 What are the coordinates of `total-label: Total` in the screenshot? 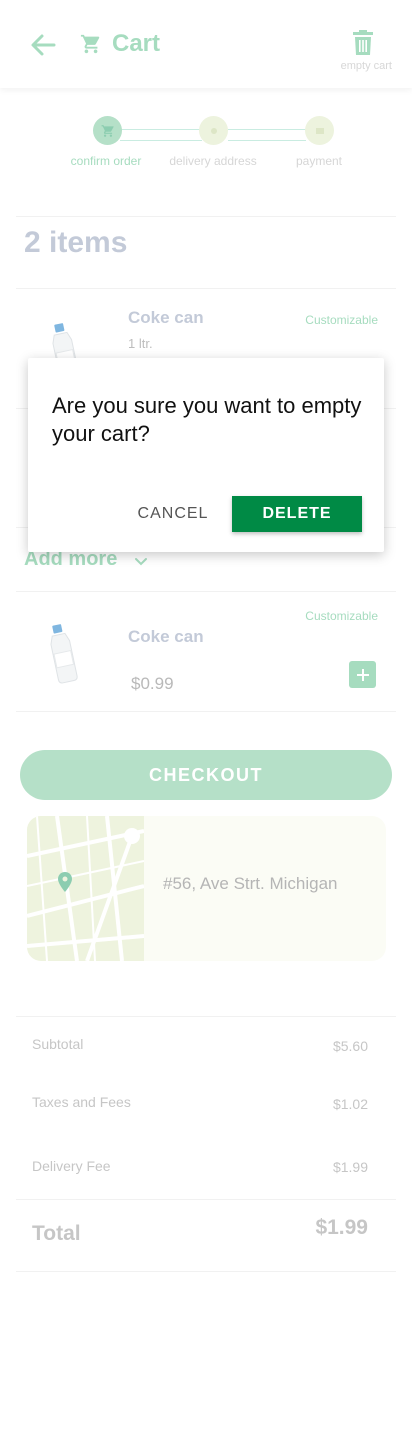 It's located at (56, 1233).